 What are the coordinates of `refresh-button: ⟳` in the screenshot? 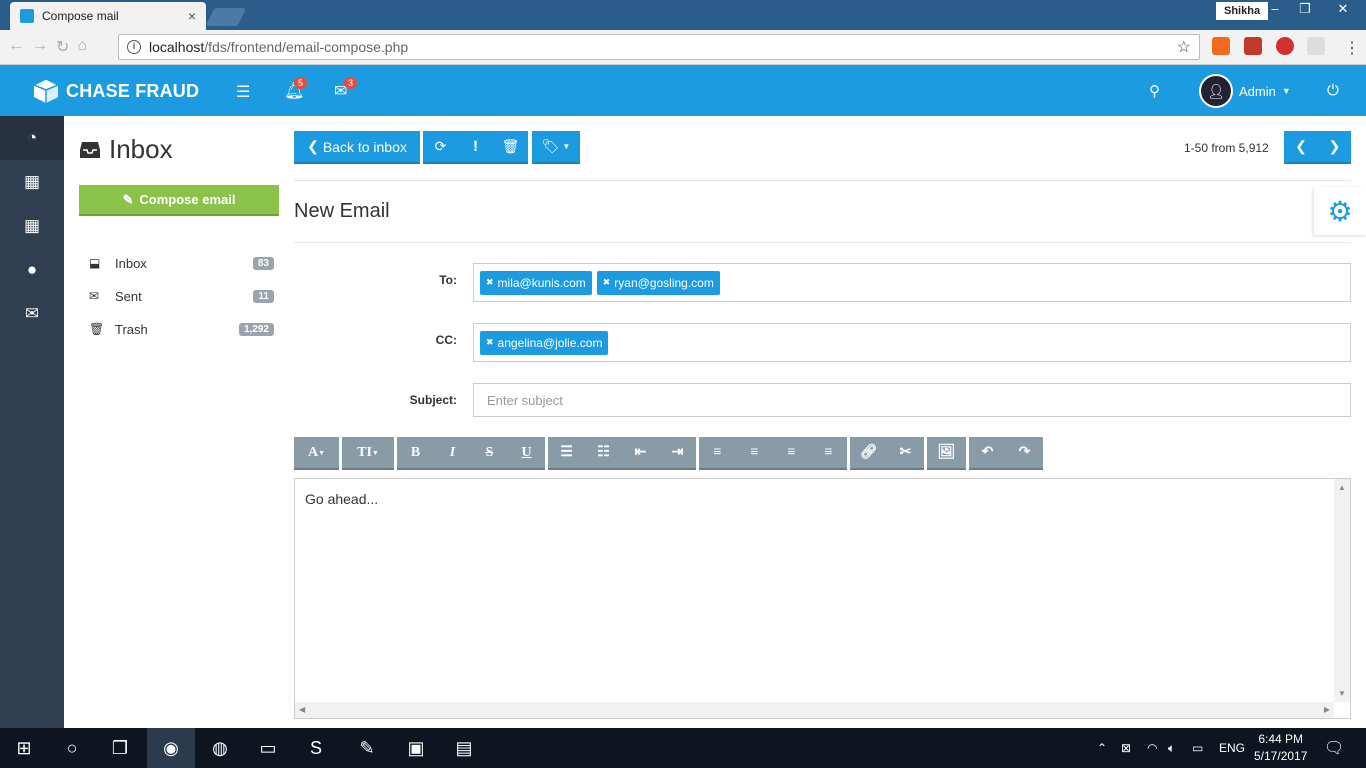 It's located at (440, 147).